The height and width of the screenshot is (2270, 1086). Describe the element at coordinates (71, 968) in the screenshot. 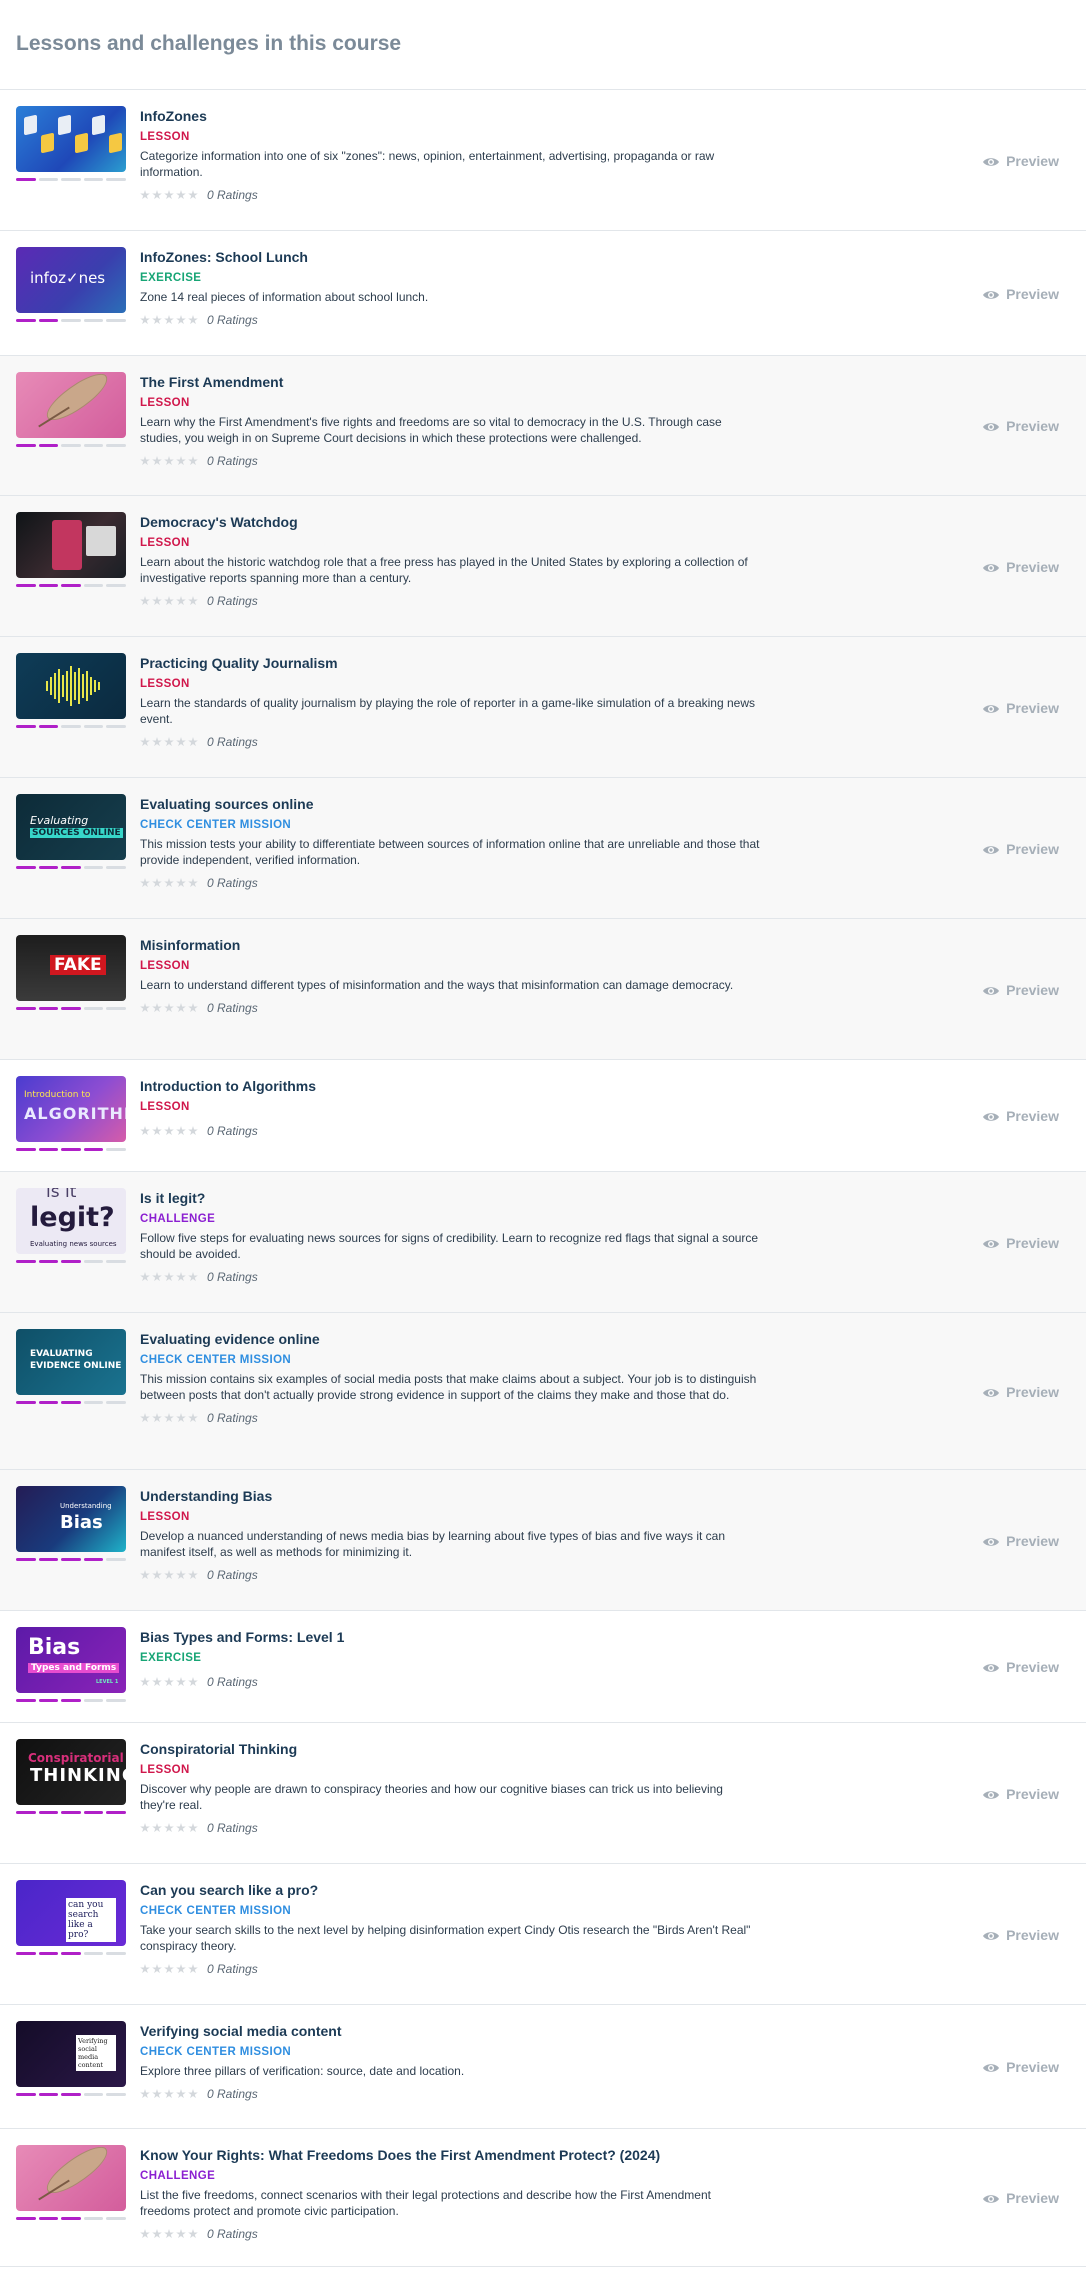

I see `lesson-thumbnail: FAKE` at that location.